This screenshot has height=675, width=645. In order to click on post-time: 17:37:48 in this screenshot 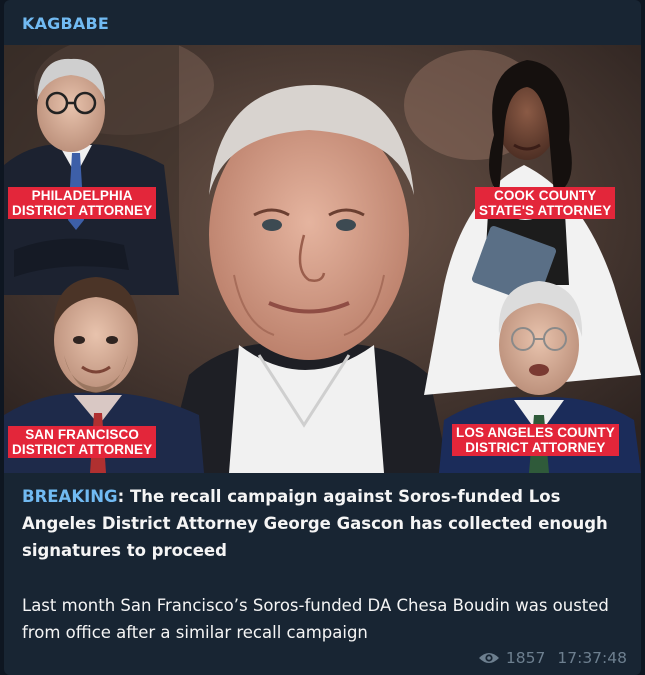, I will do `click(592, 658)`.